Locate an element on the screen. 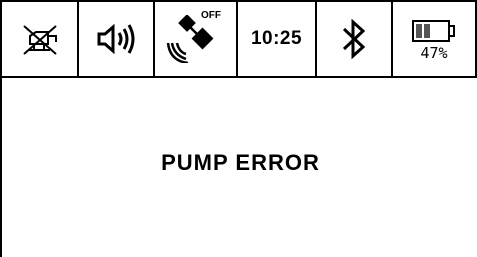  battery-percent: 47% is located at coordinates (434, 53).